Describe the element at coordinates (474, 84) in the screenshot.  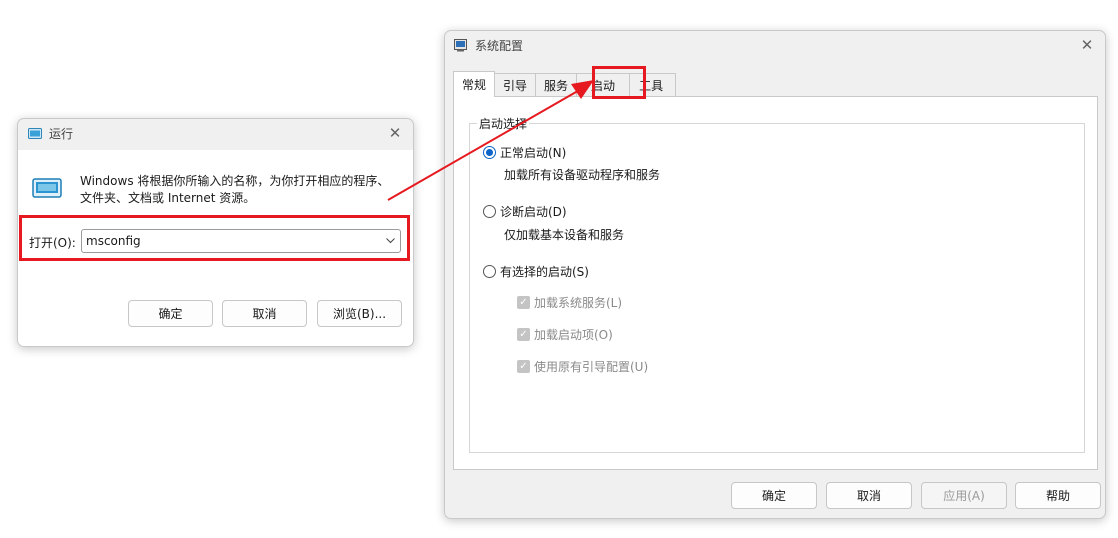
I see `tab-general: 常规` at that location.